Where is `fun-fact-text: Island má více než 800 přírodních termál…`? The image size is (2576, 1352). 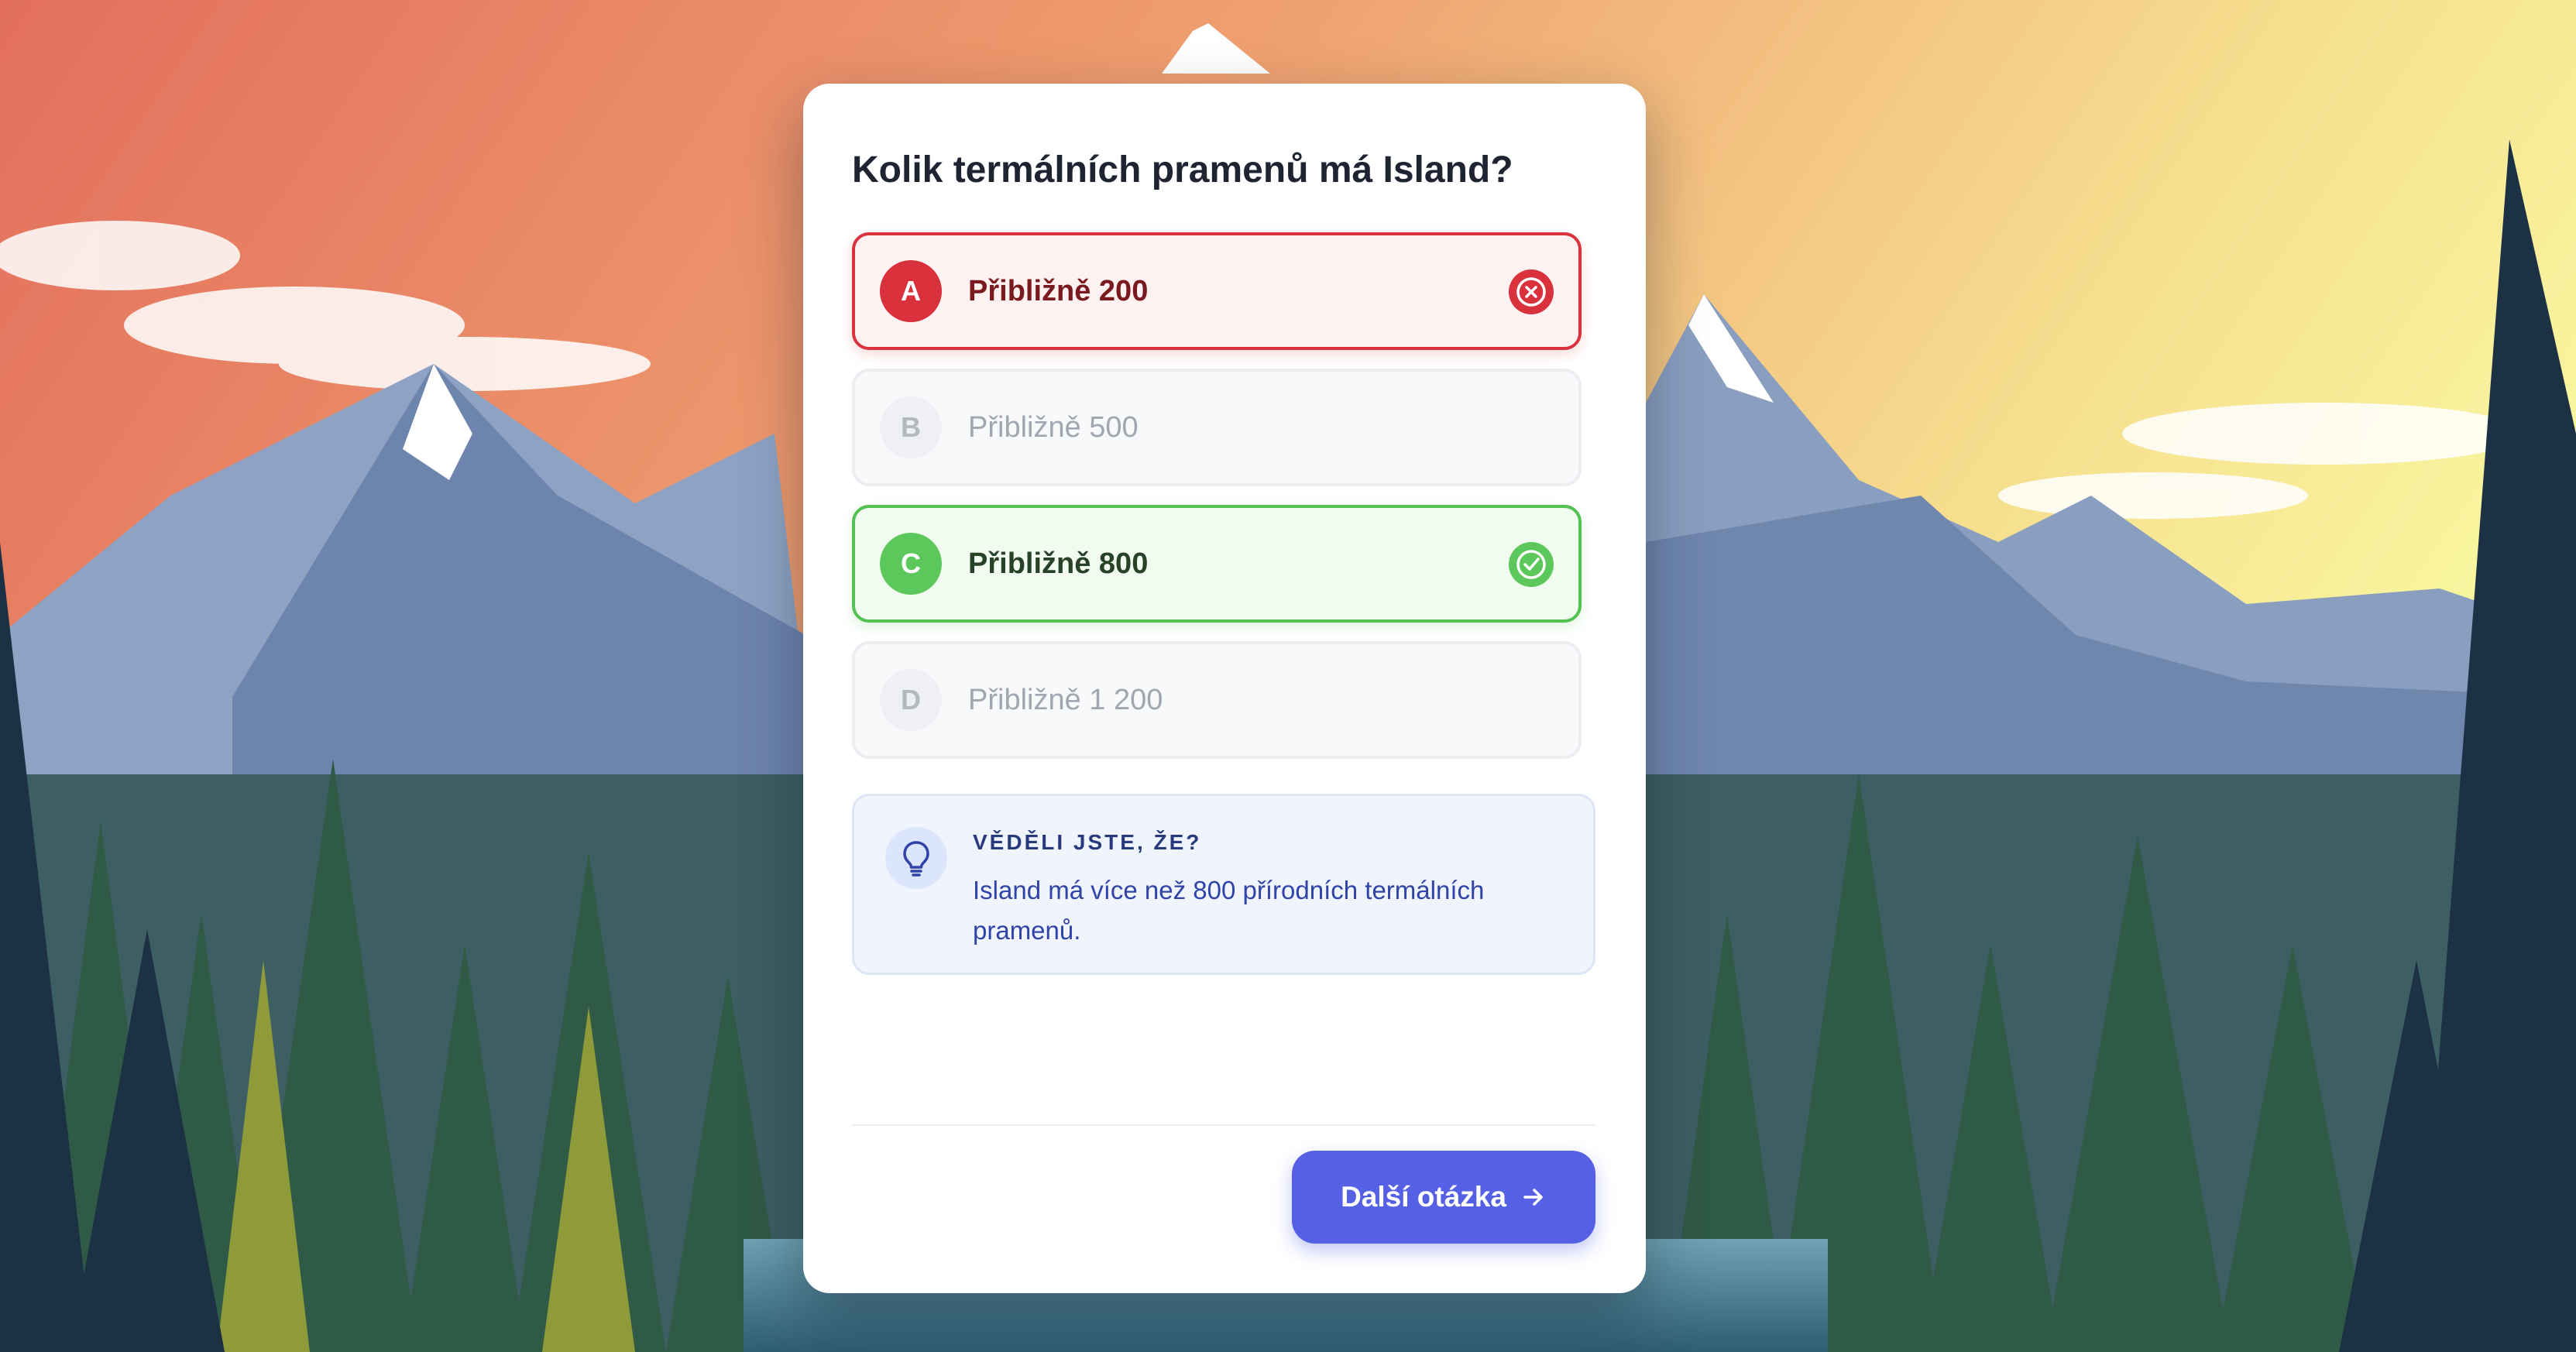 fun-fact-text: Island má více než 800 přírodních termál… is located at coordinates (1229, 911).